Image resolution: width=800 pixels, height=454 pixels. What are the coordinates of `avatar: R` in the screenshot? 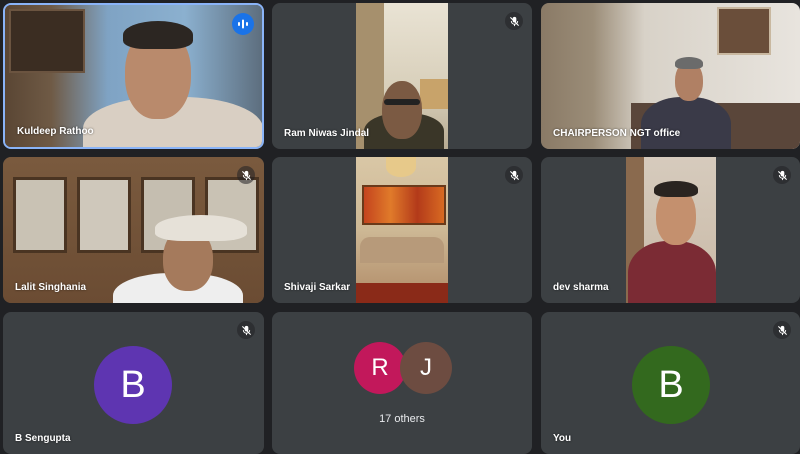 It's located at (380, 368).